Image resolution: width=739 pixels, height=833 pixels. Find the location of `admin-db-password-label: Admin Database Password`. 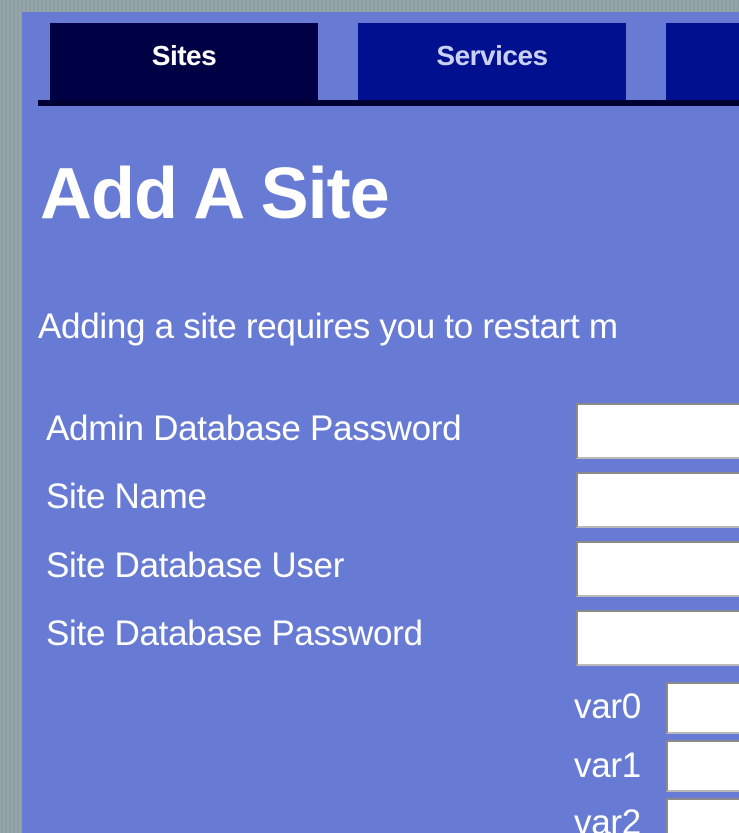

admin-db-password-label: Admin Database Password is located at coordinates (254, 428).